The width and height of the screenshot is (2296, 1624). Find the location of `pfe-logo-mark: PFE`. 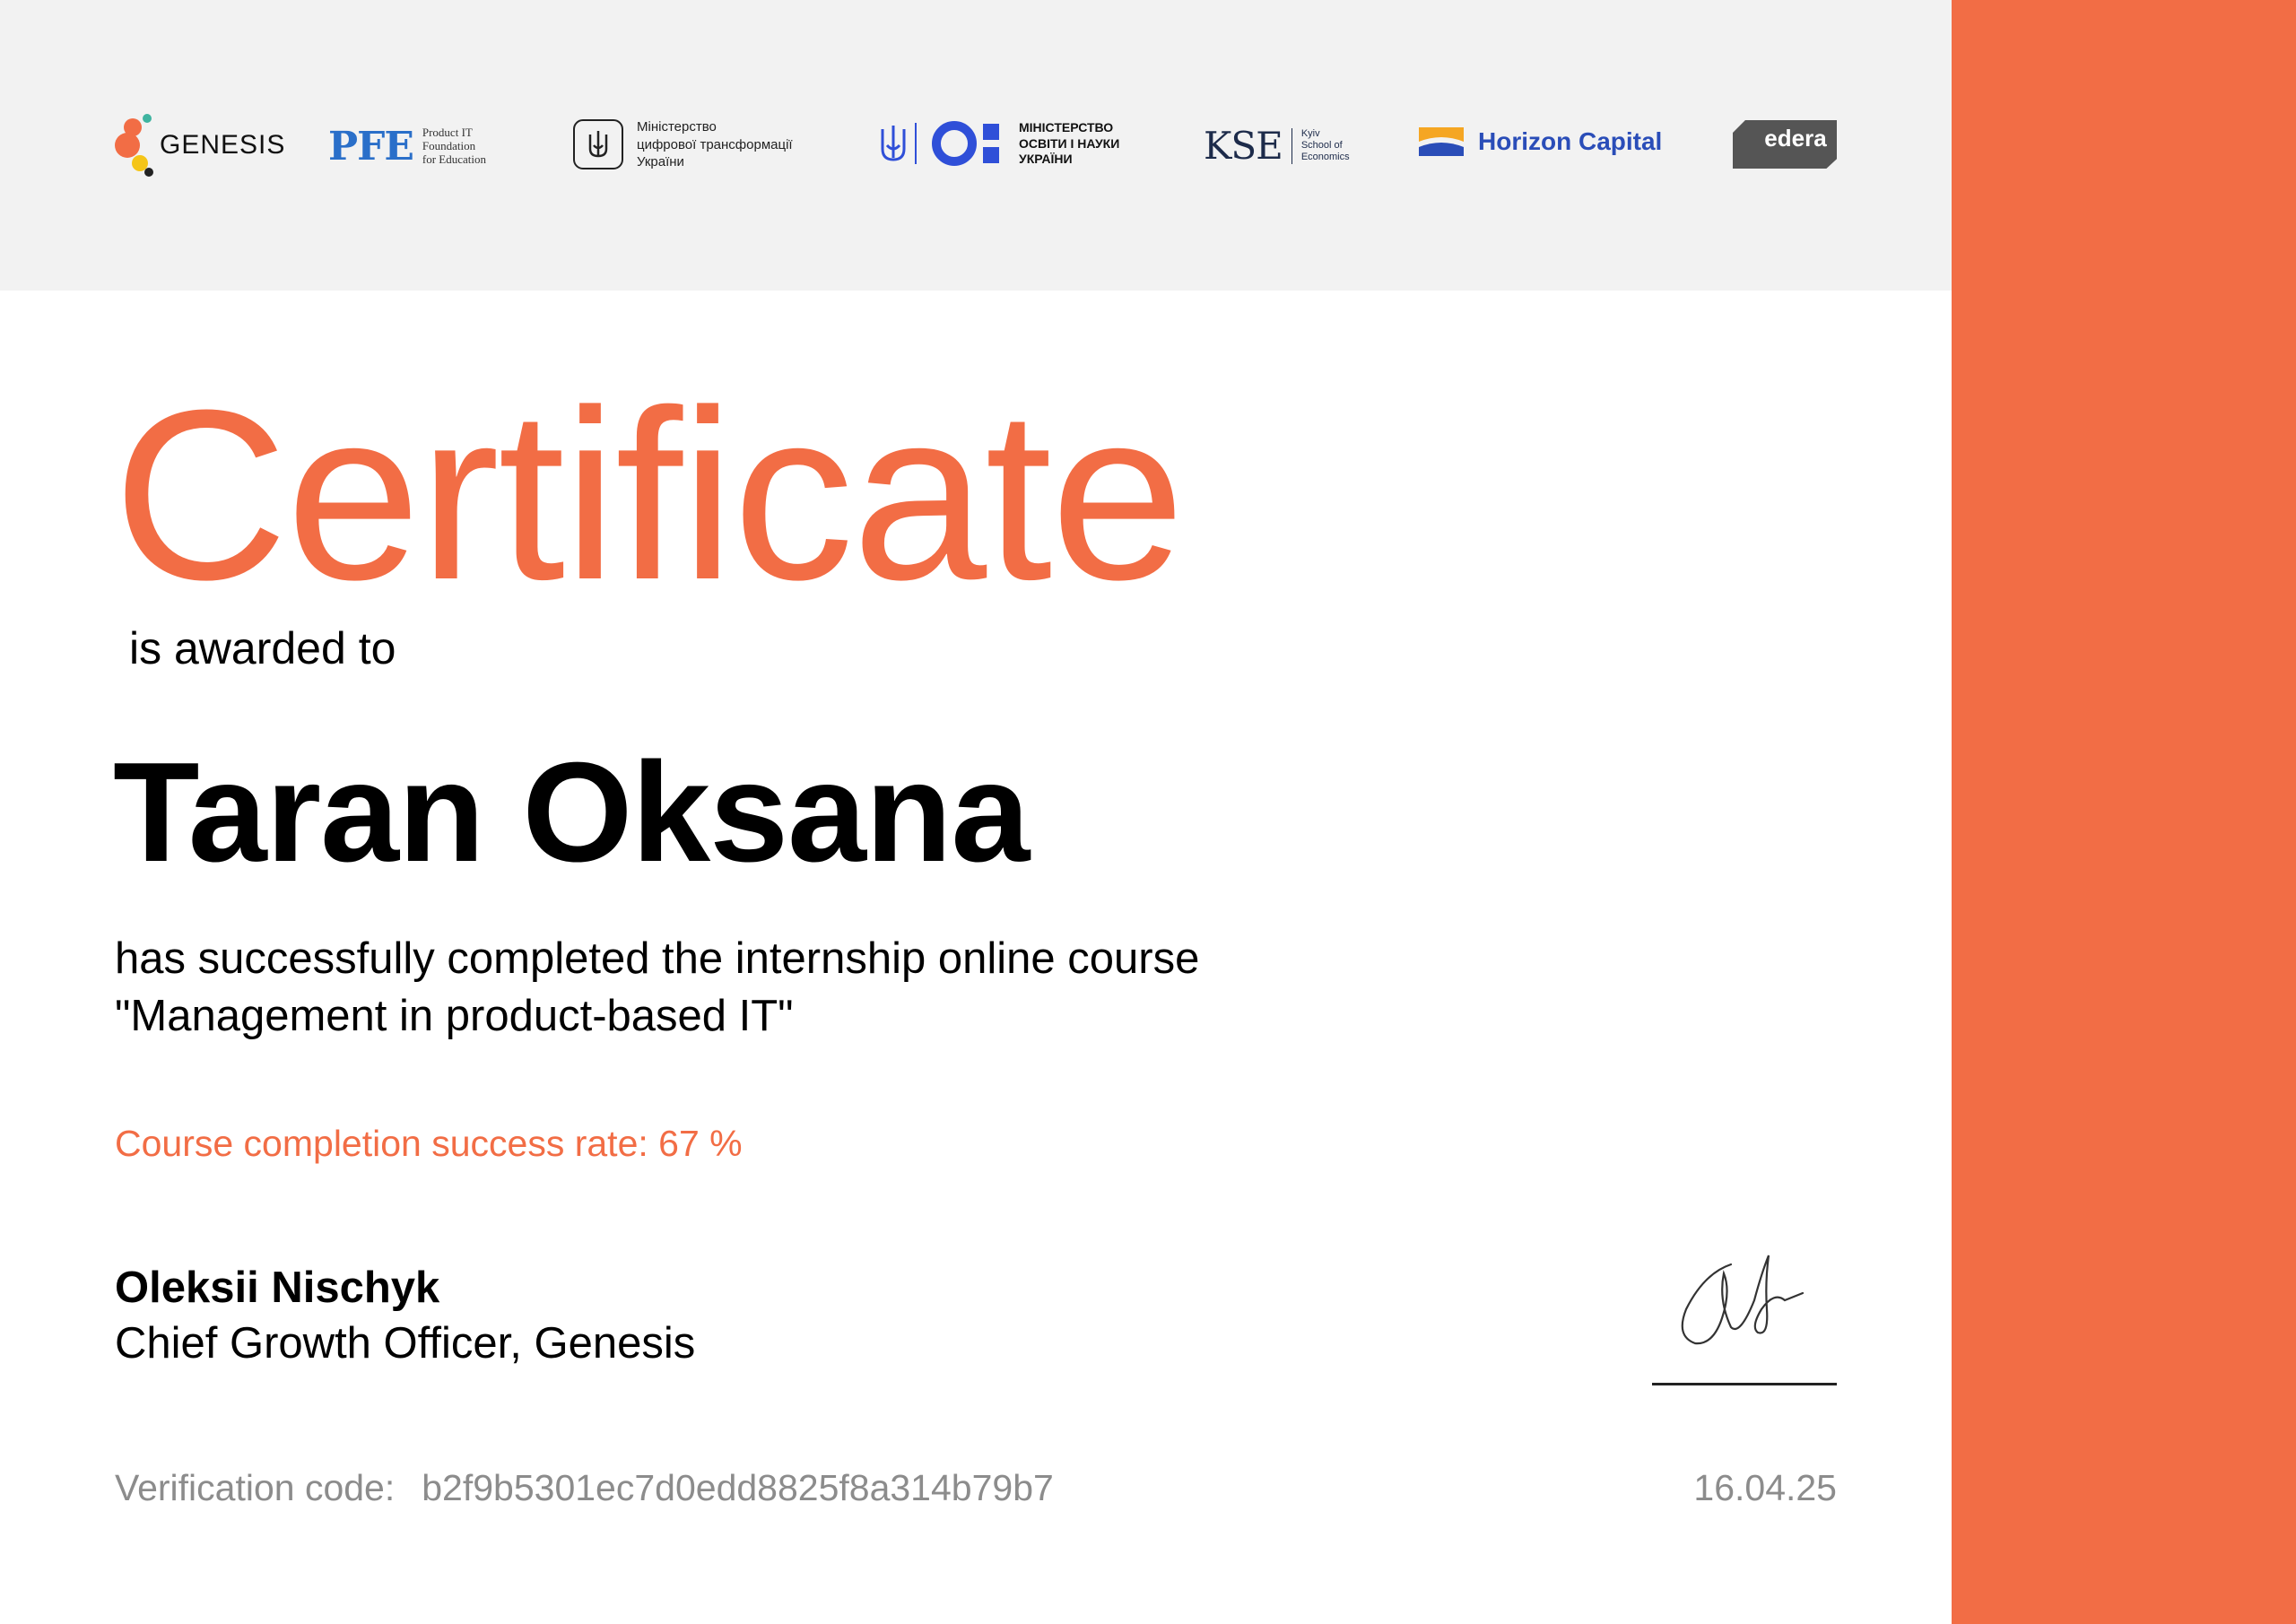

pfe-logo-mark: PFE is located at coordinates (371, 146).